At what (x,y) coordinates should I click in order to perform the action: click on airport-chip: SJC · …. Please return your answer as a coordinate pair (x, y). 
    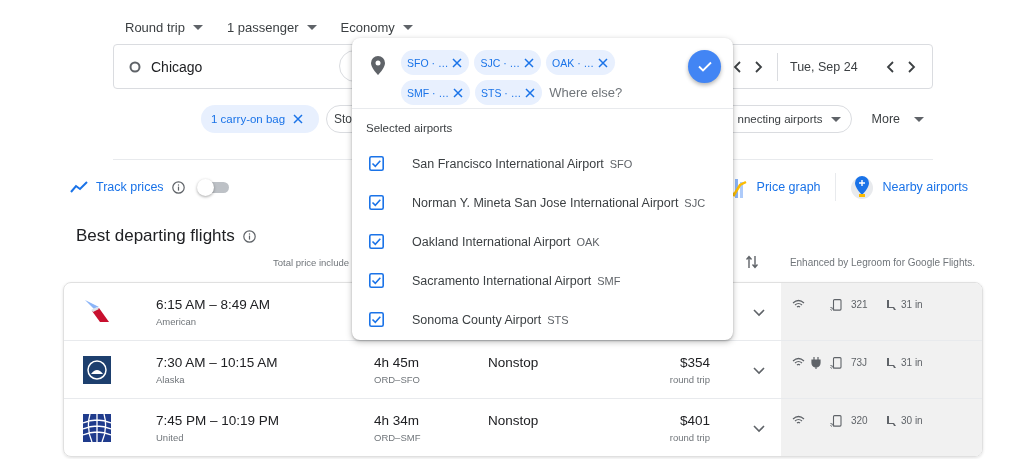
    Looking at the image, I should click on (508, 62).